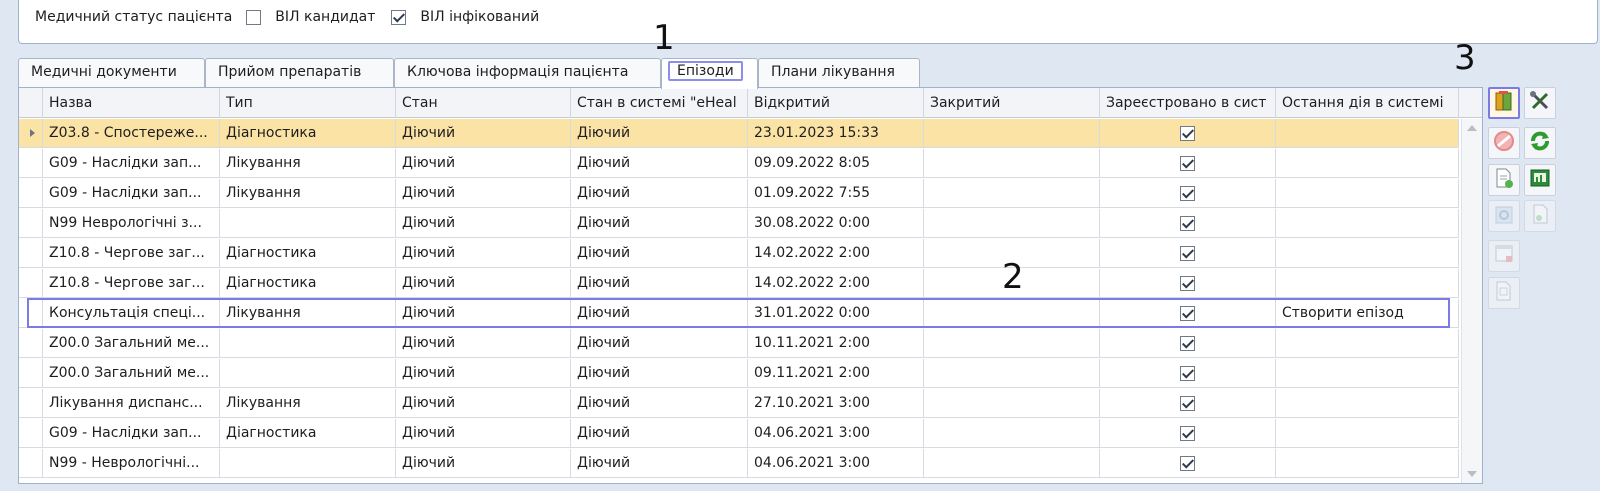 This screenshot has width=1600, height=491. Describe the element at coordinates (705, 71) in the screenshot. I see `tab-label: Епізоди` at that location.